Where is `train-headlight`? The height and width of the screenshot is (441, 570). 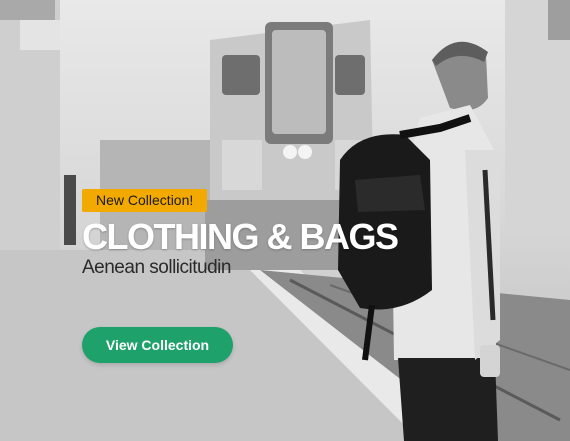
train-headlight is located at coordinates (290, 152).